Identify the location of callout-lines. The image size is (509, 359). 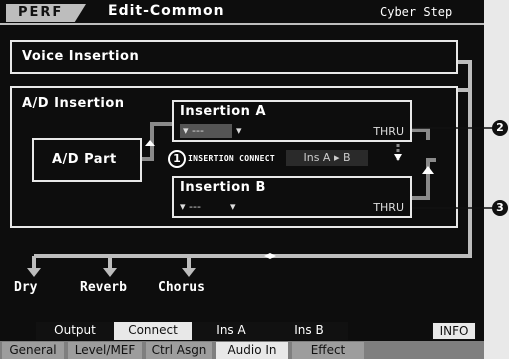
(453, 168).